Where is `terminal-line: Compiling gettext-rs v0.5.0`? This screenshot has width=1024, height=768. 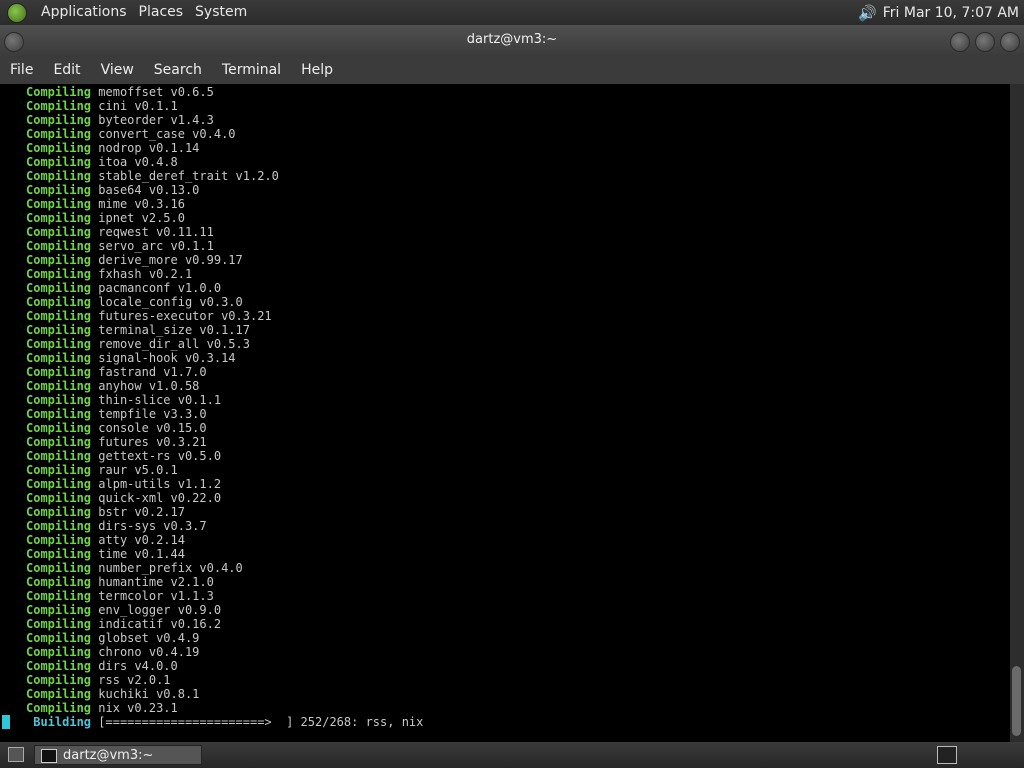
terminal-line: Compiling gettext-rs v0.5.0 is located at coordinates (224, 456).